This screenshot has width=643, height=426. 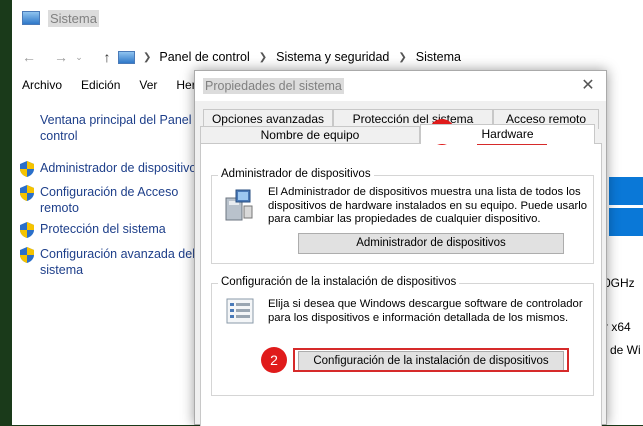 I want to click on link-label: Configuración avanzada del sistema, so click(x=117, y=262).